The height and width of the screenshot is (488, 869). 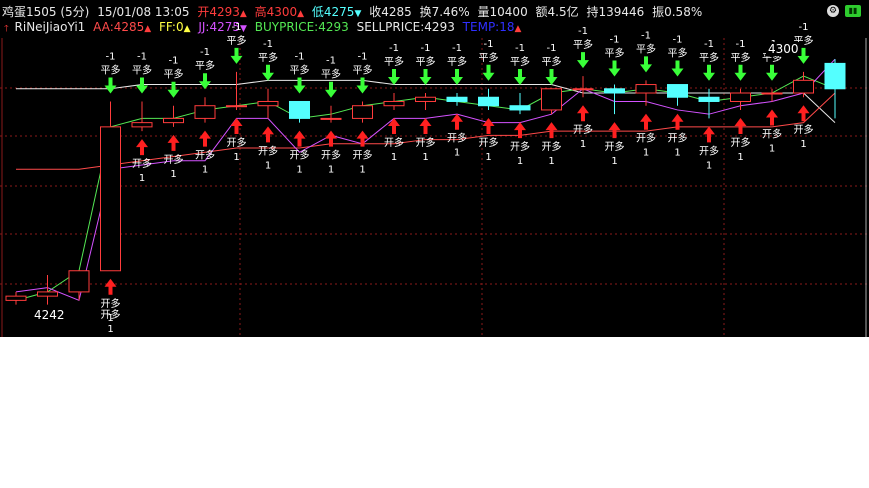 I want to click on low-price-label: 4242, so click(x=49, y=315).